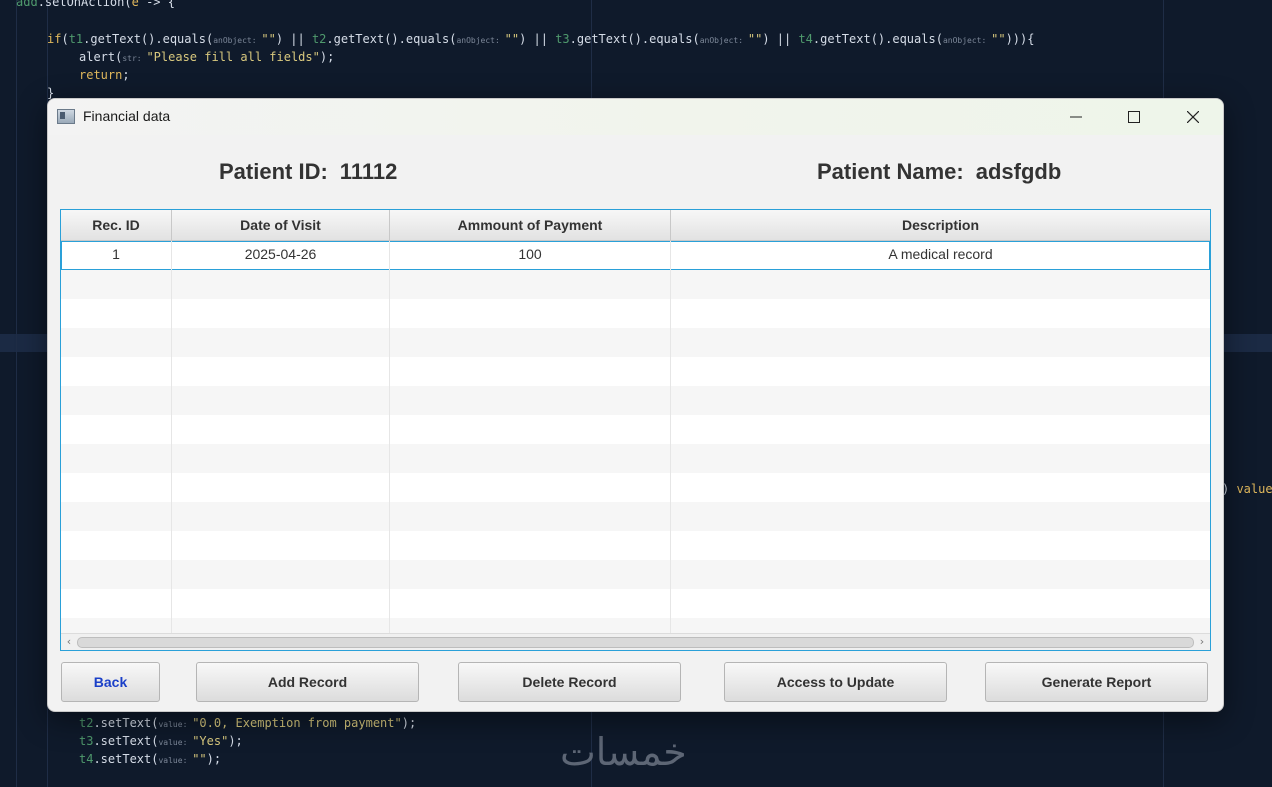 The width and height of the screenshot is (1272, 787). Describe the element at coordinates (127, 116) in the screenshot. I see `window-title: Financial data` at that location.